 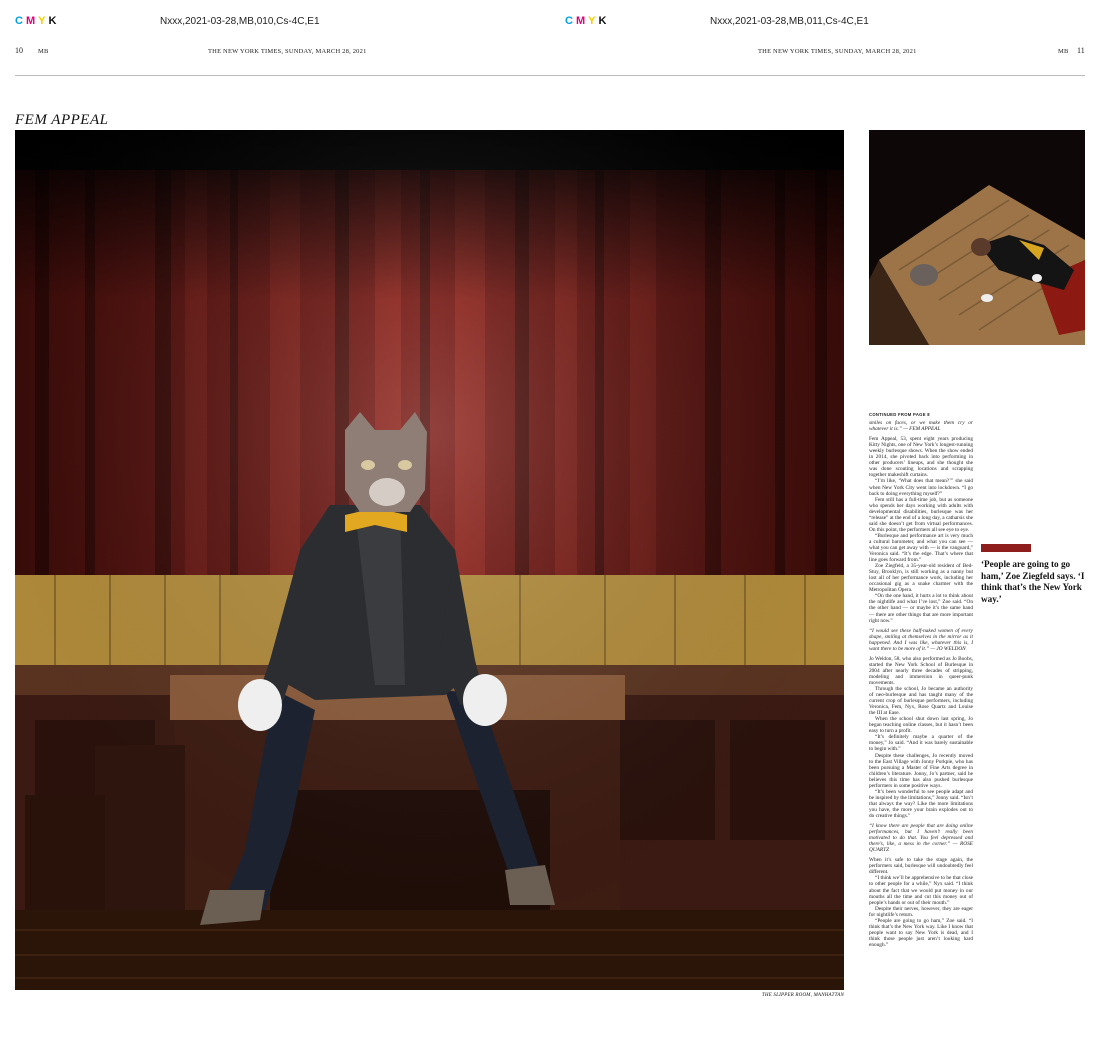 I want to click on story-headline: FEM APPEAL, so click(x=62, y=120).